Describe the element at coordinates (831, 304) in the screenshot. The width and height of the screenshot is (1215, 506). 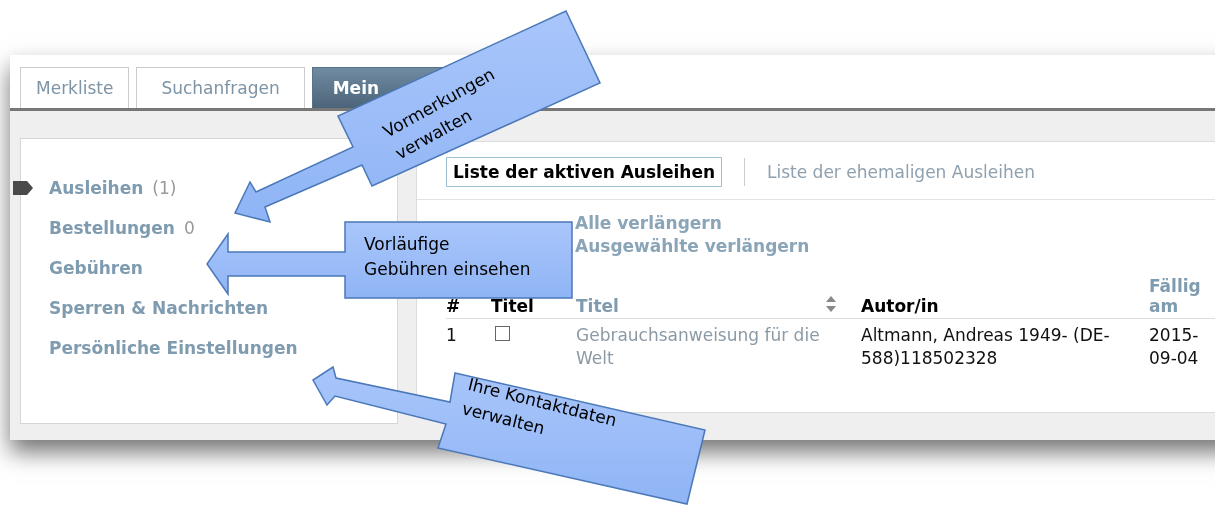
I see `sort-icon` at that location.